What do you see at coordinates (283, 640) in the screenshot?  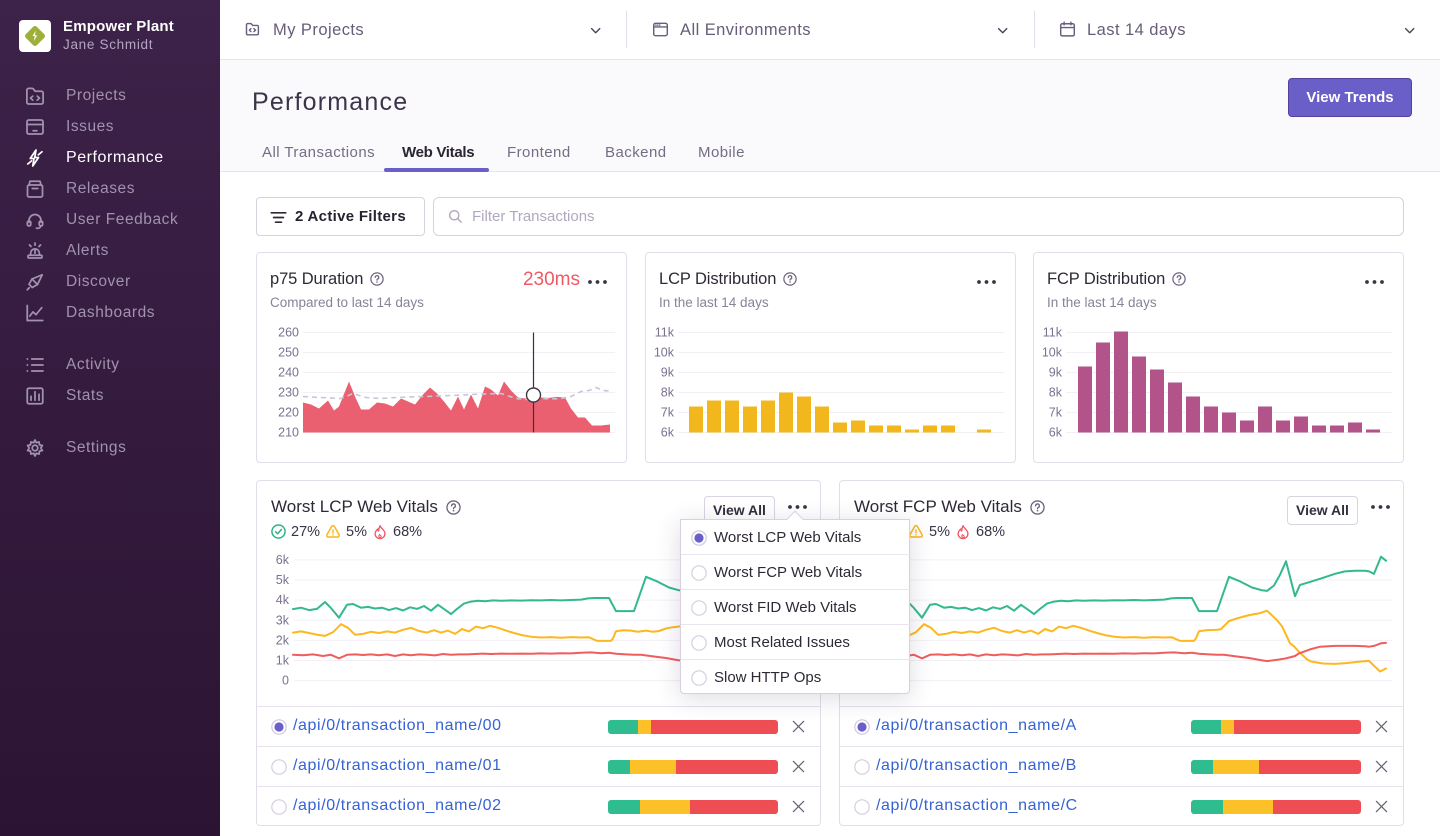 I see `svg-text: 2k` at bounding box center [283, 640].